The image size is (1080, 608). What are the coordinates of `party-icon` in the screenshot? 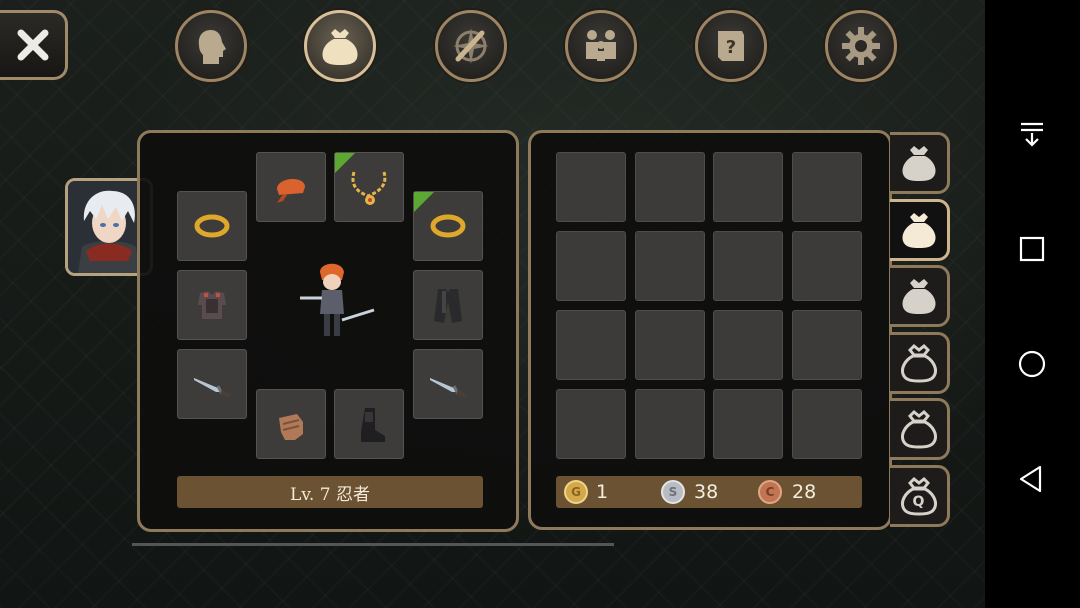 It's located at (601, 45).